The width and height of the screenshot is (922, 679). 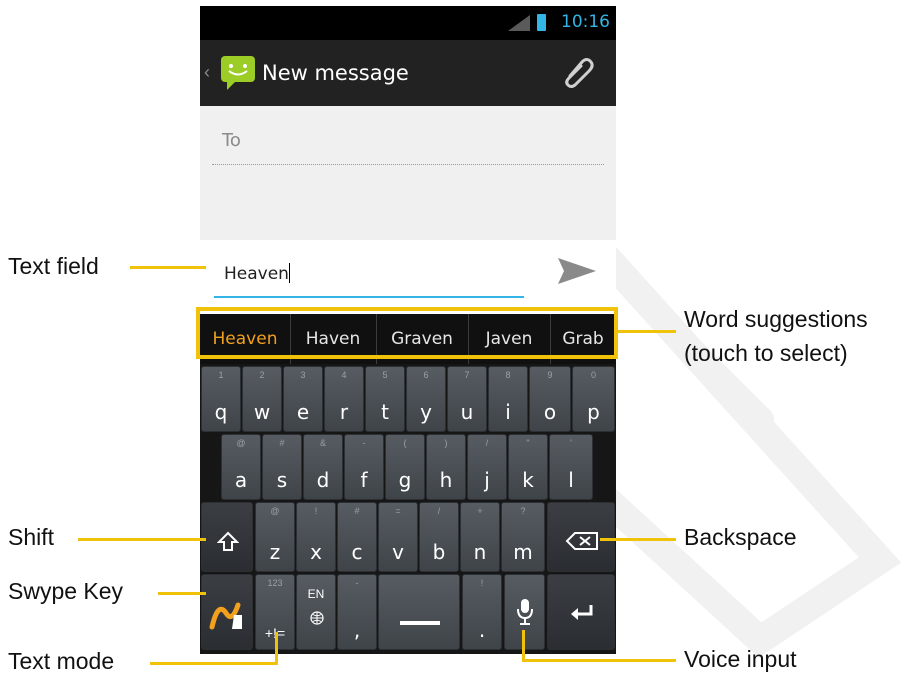 What do you see at coordinates (420, 623) in the screenshot?
I see `space-bar-icon` at bounding box center [420, 623].